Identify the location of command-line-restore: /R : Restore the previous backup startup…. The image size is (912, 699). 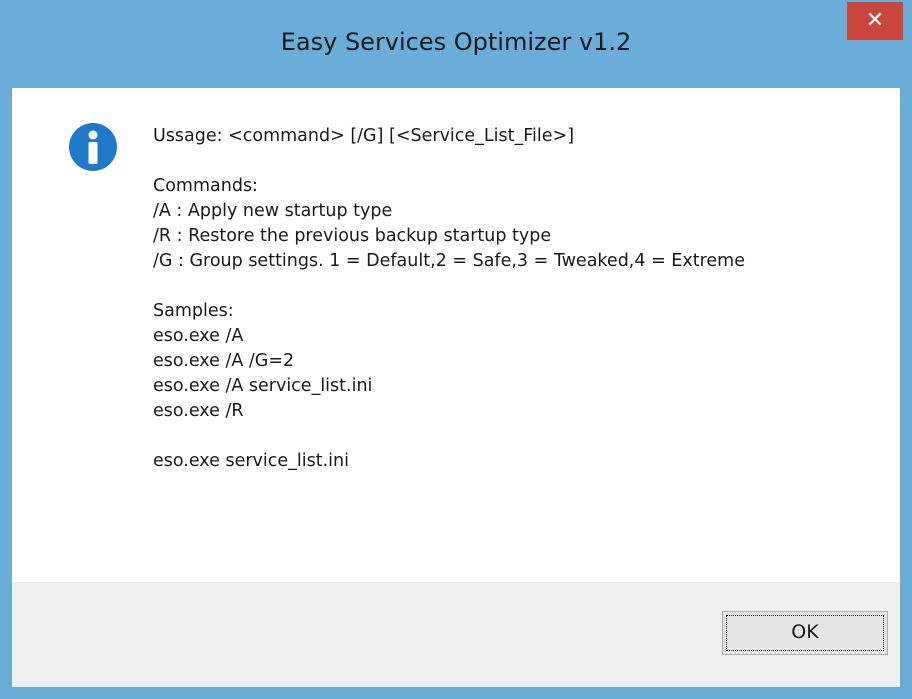
(352, 236).